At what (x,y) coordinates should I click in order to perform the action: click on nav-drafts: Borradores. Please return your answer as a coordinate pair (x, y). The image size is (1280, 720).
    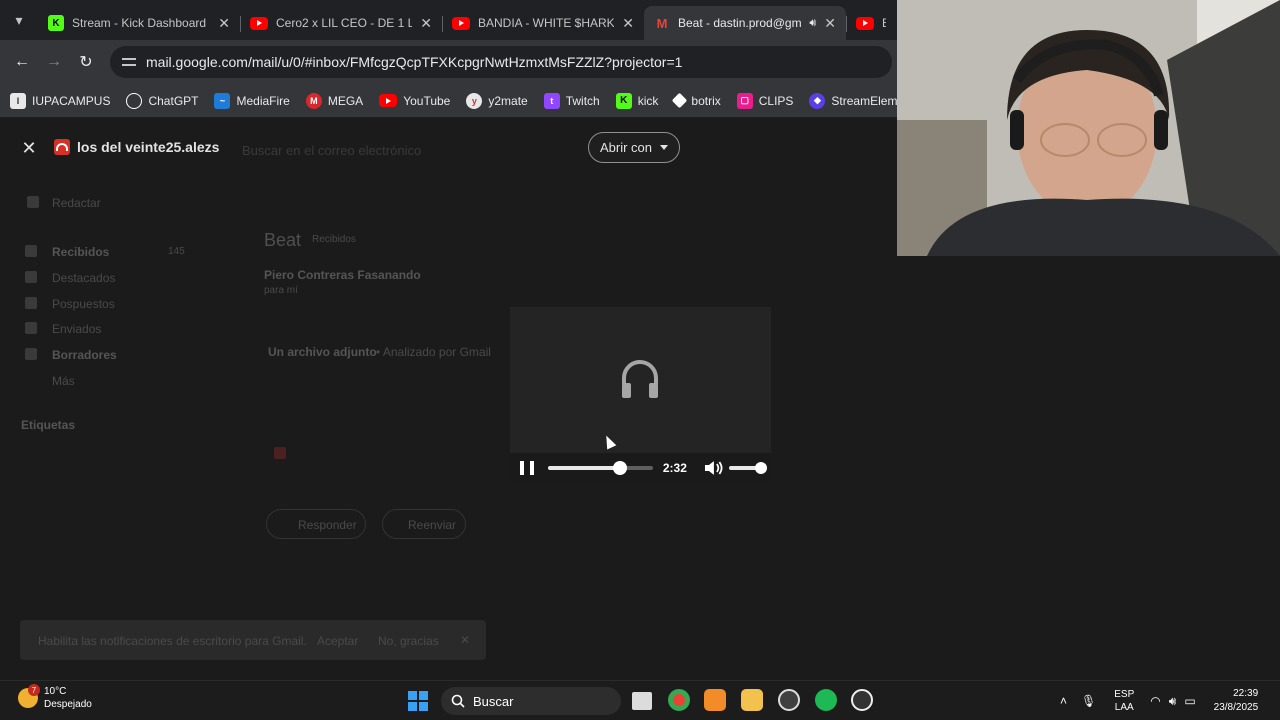
    Looking at the image, I should click on (84, 355).